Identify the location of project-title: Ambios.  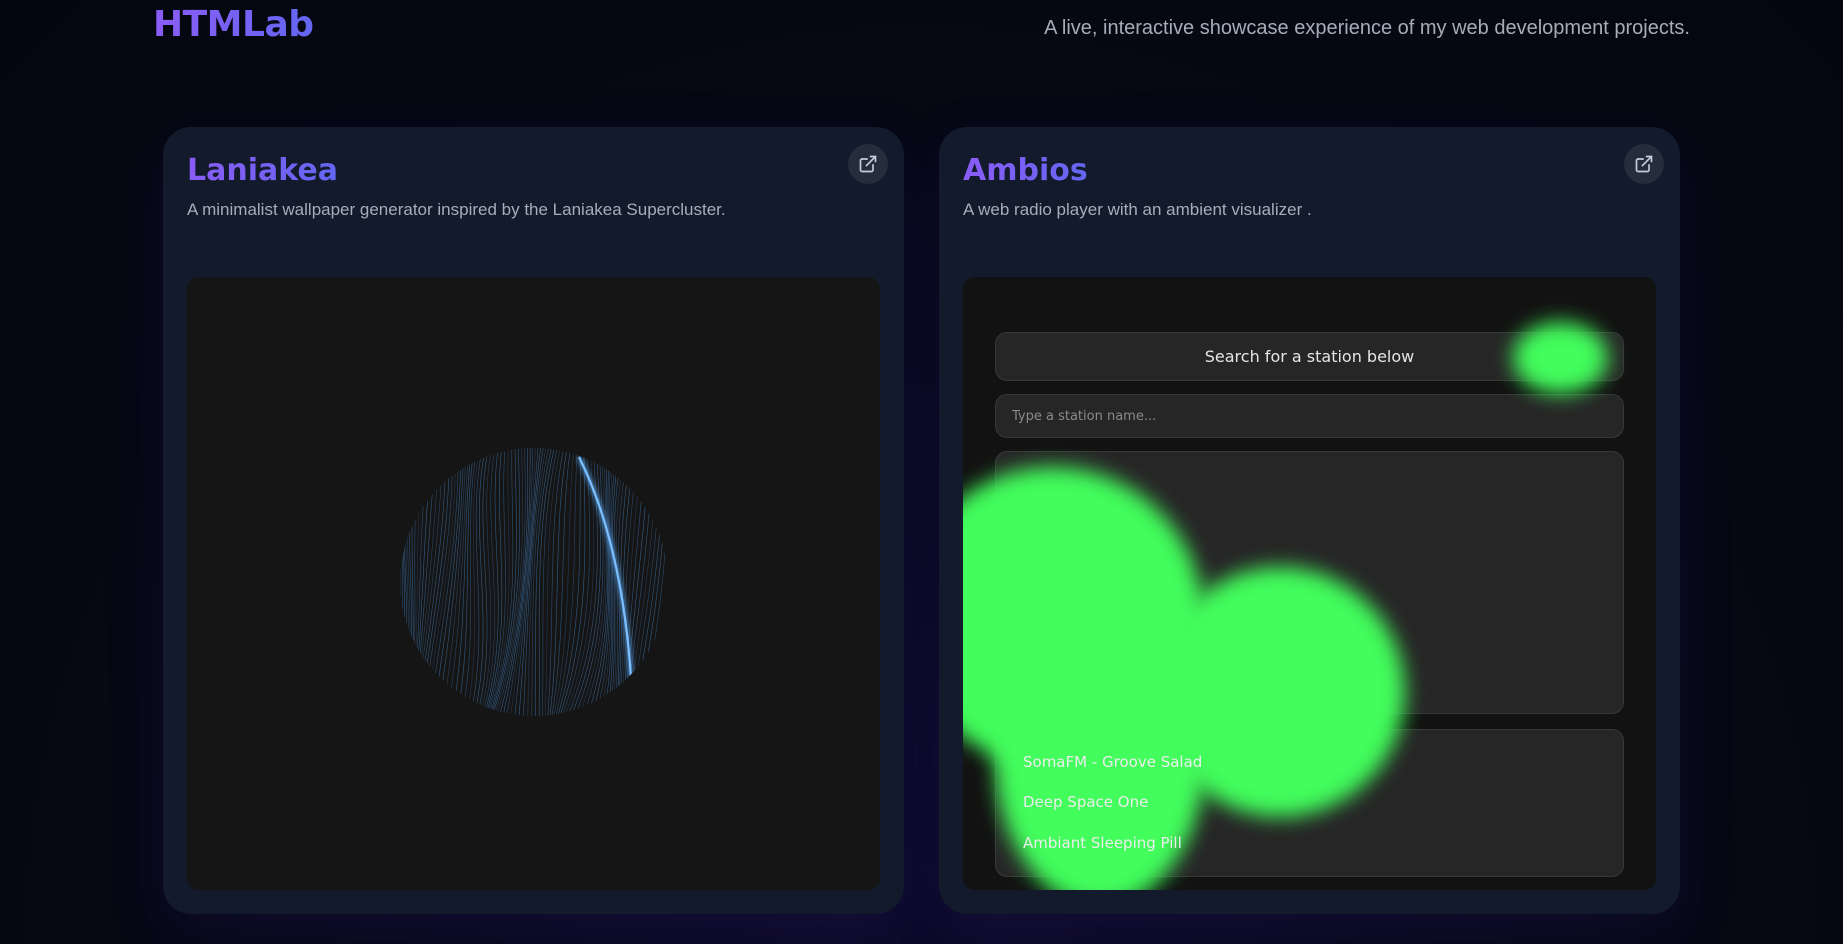
(1025, 170).